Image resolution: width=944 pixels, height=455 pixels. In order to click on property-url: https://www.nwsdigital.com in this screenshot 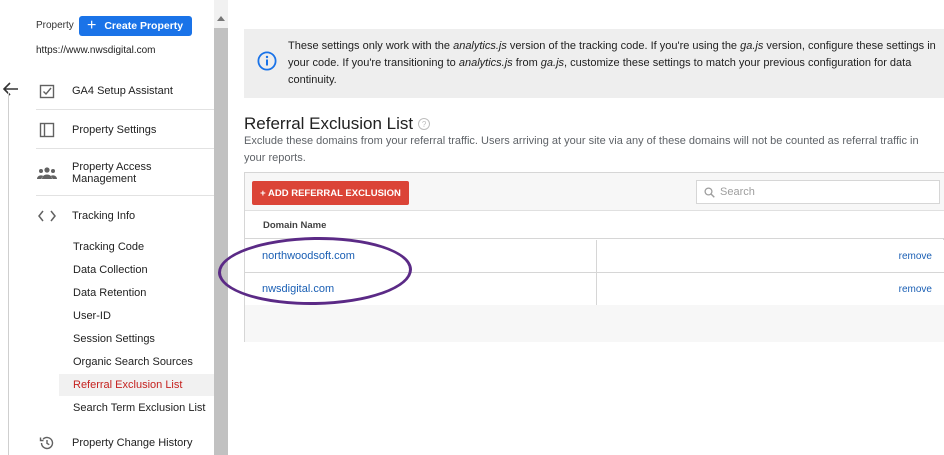, I will do `click(96, 50)`.